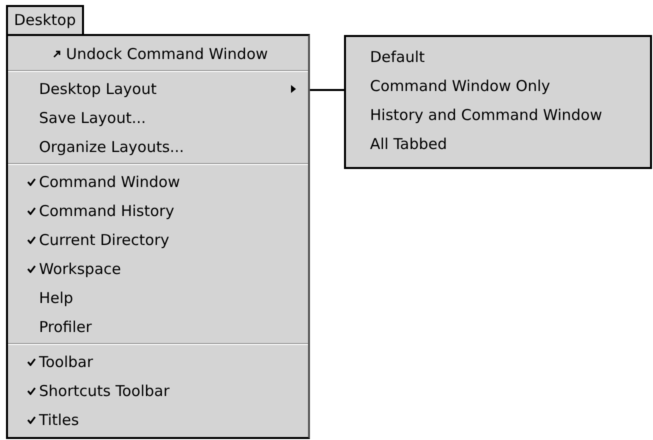  I want to click on menu-item: Profiler, so click(158, 326).